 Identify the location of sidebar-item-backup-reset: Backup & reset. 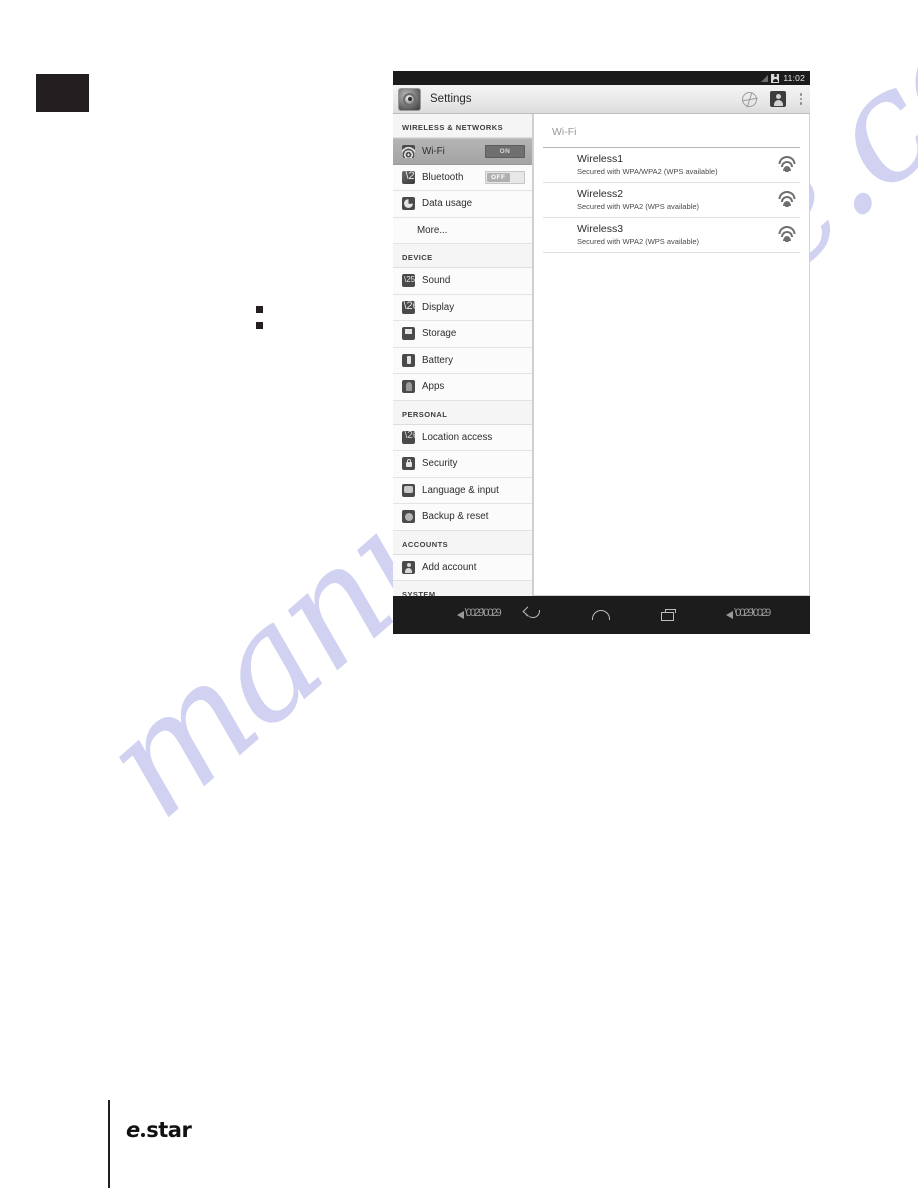
(462, 517).